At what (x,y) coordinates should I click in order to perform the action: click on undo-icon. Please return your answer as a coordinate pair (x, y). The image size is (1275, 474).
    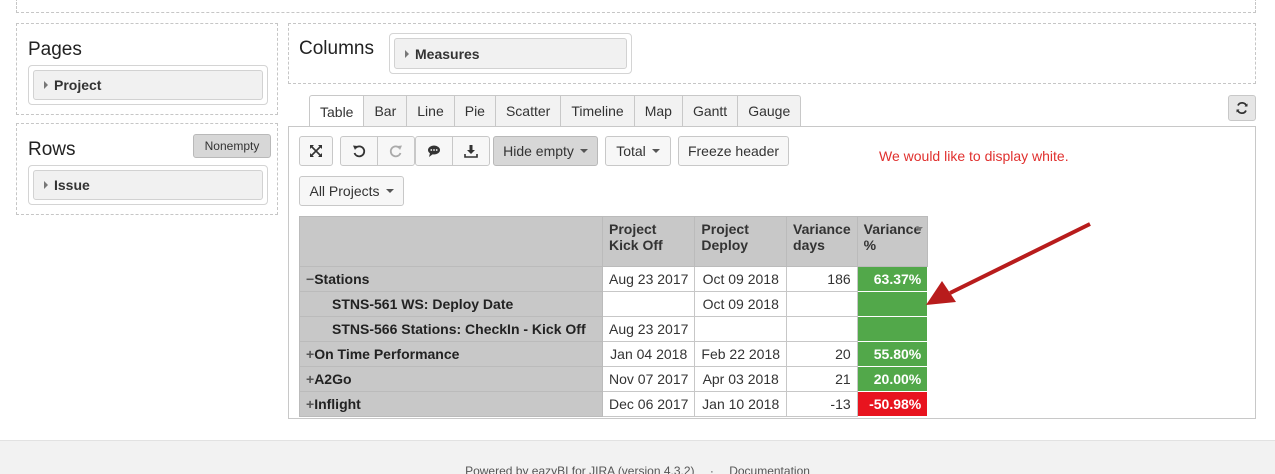
    Looking at the image, I should click on (359, 151).